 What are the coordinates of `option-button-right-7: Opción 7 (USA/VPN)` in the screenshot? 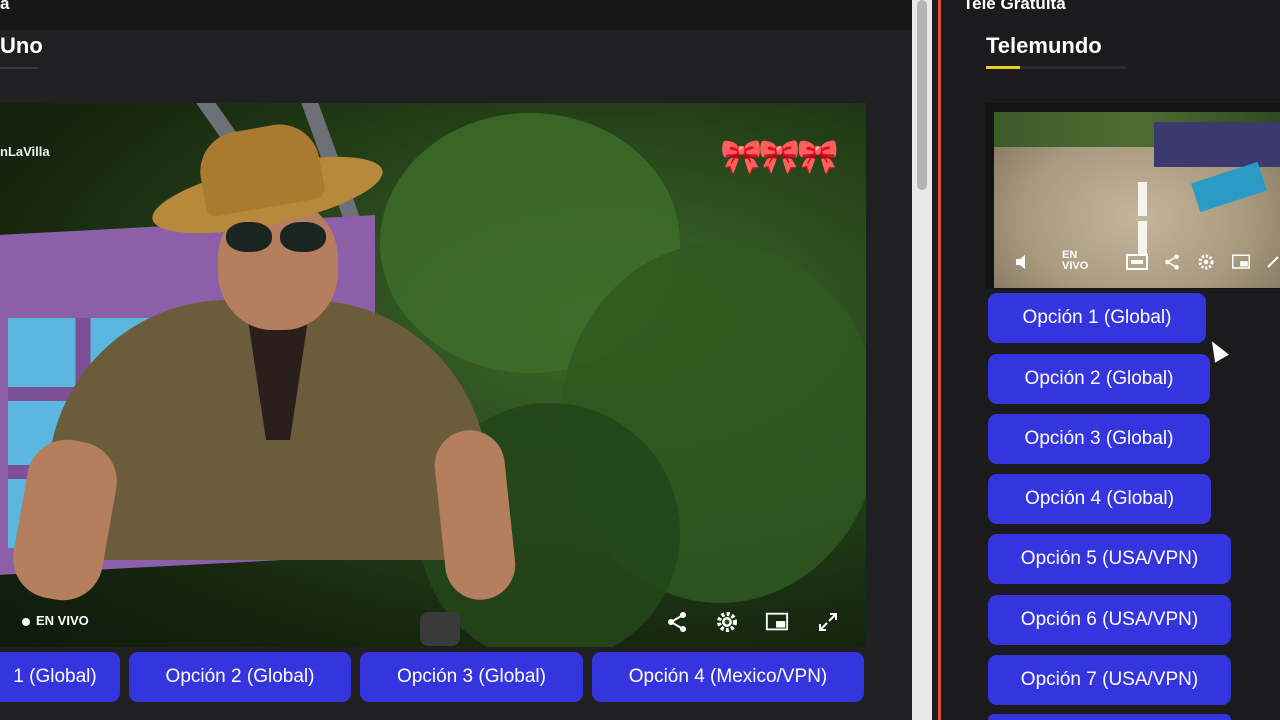 It's located at (1109, 680).